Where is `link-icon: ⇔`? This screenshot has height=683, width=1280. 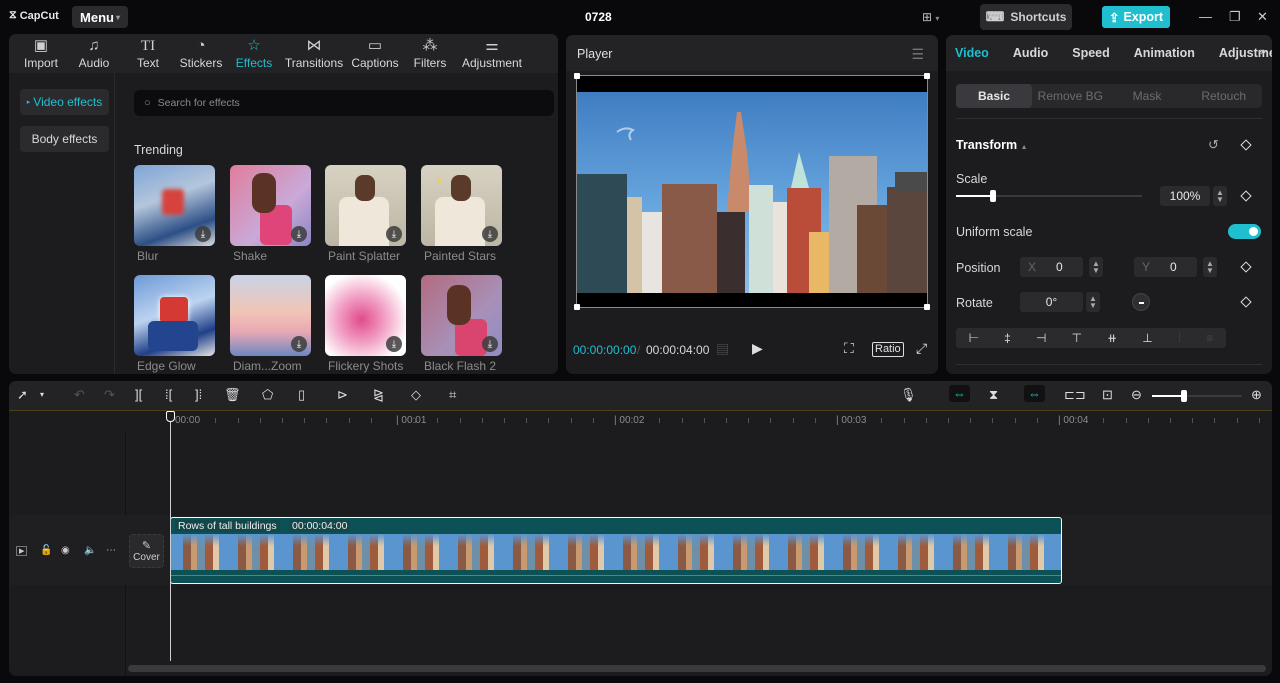
link-icon: ⇔ is located at coordinates (1034, 393).